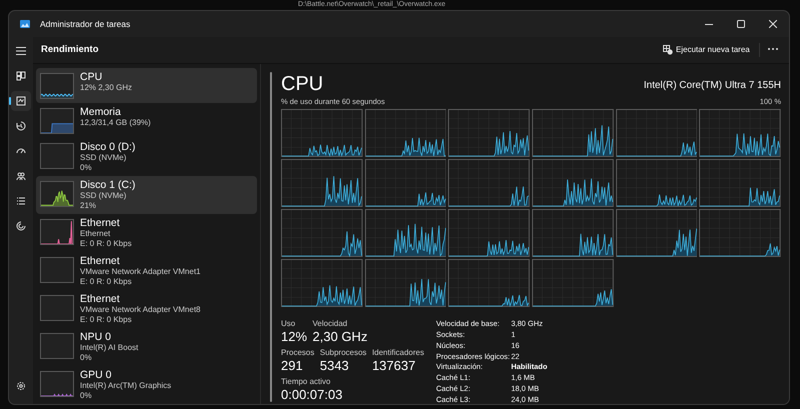 This screenshot has width=800, height=409. I want to click on device-item: Ethernet VMware Network Adapter VMnet8 E: 0 R: 0 Kbps, so click(146, 309).